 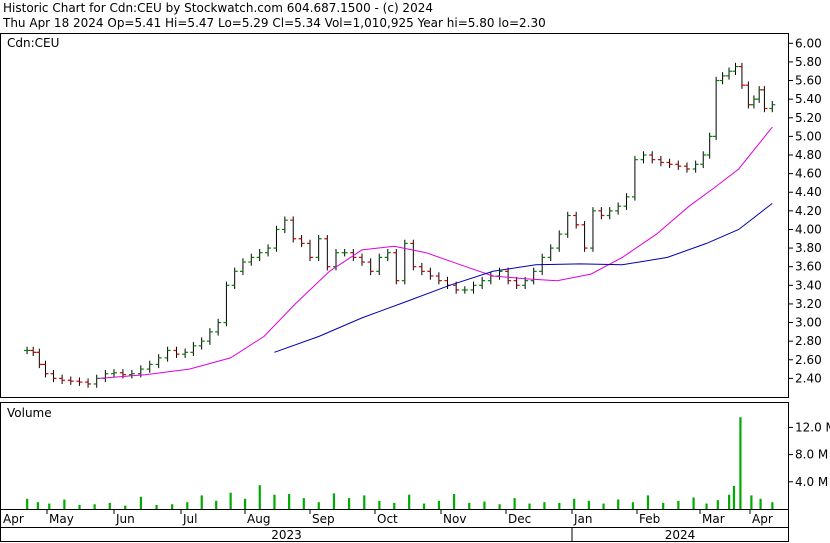 I want to click on price-tick-label: 3.00, so click(x=808, y=323).